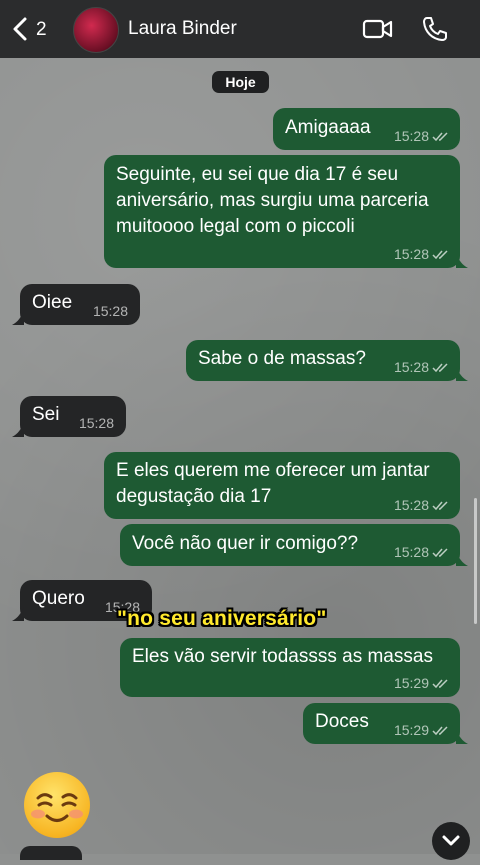 The height and width of the screenshot is (865, 480). What do you see at coordinates (240, 29) in the screenshot?
I see `chat-header: 2 Laura Binder` at bounding box center [240, 29].